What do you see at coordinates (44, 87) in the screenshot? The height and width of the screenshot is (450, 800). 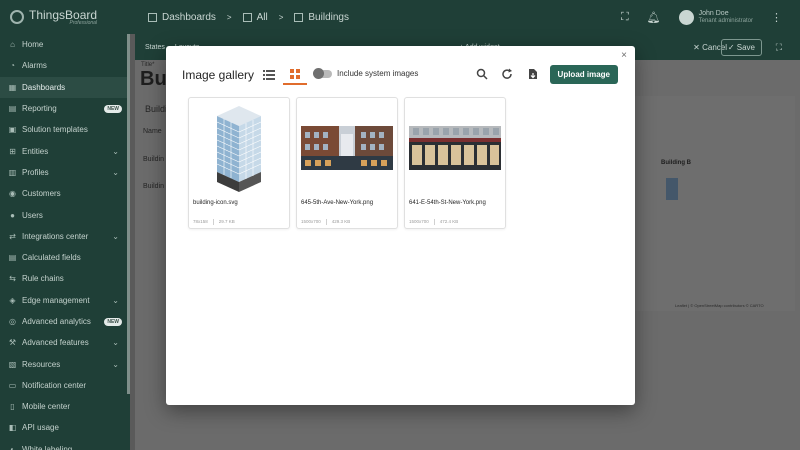 I see `sidebar-item-label: Dashboards` at bounding box center [44, 87].